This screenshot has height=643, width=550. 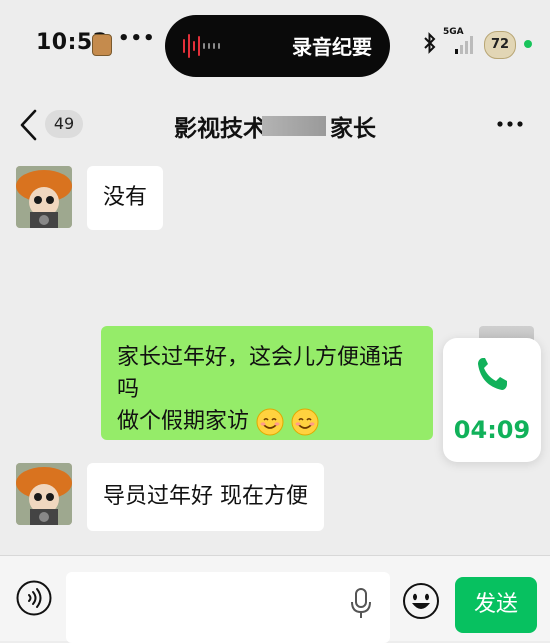 I want to click on message-text: 导员过年好 现在方便, so click(x=205, y=496).